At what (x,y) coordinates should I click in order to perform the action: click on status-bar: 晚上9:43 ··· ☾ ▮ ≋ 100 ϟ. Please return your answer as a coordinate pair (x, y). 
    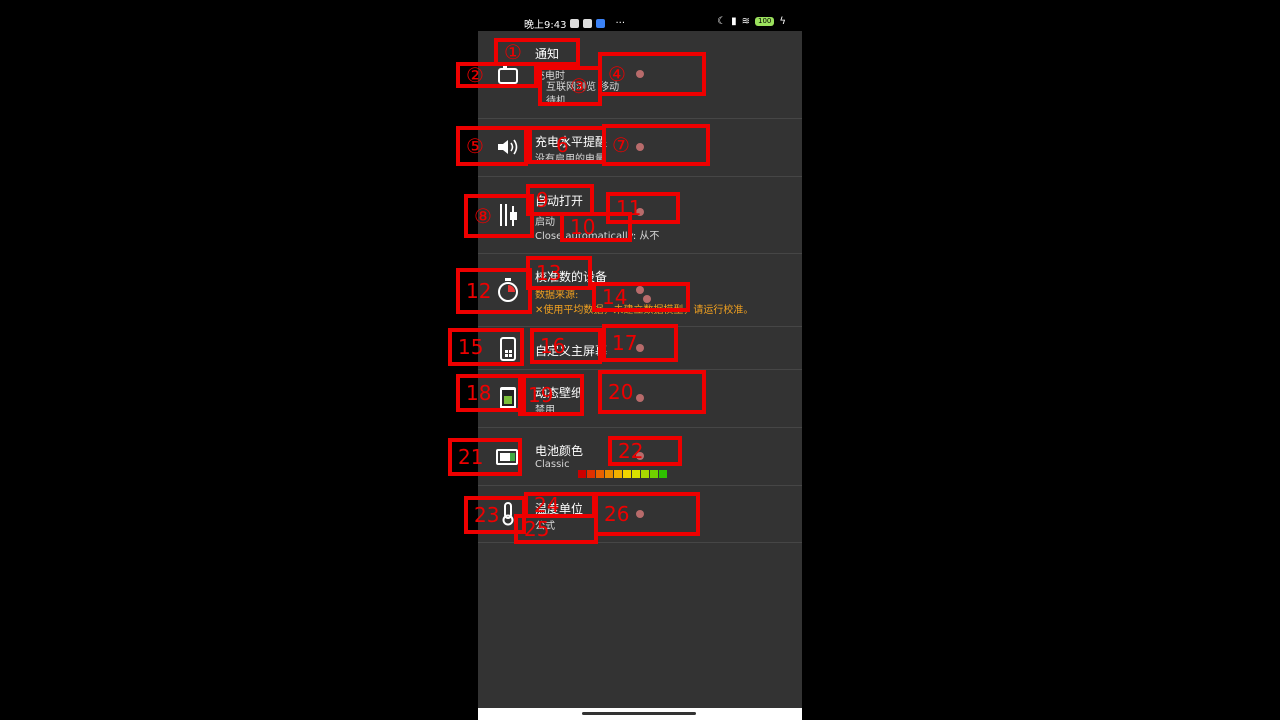
    Looking at the image, I should click on (640, 15).